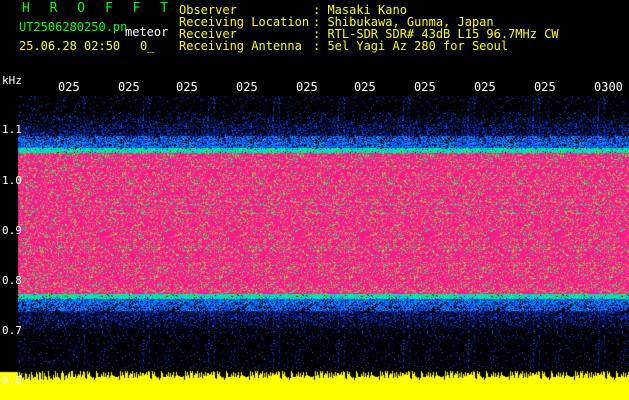 Image resolution: width=629 pixels, height=400 pixels. I want to click on unit-label: kHz, so click(12, 80).